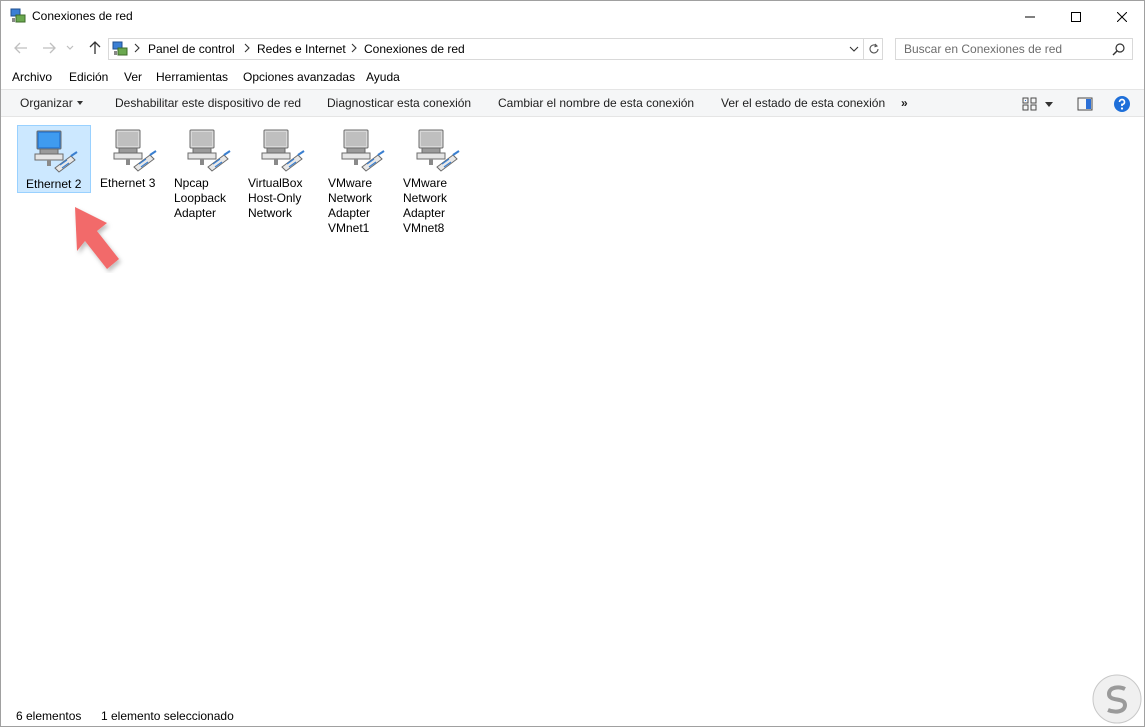  What do you see at coordinates (275, 198) in the screenshot?
I see `connection-label-line: Host-Only` at bounding box center [275, 198].